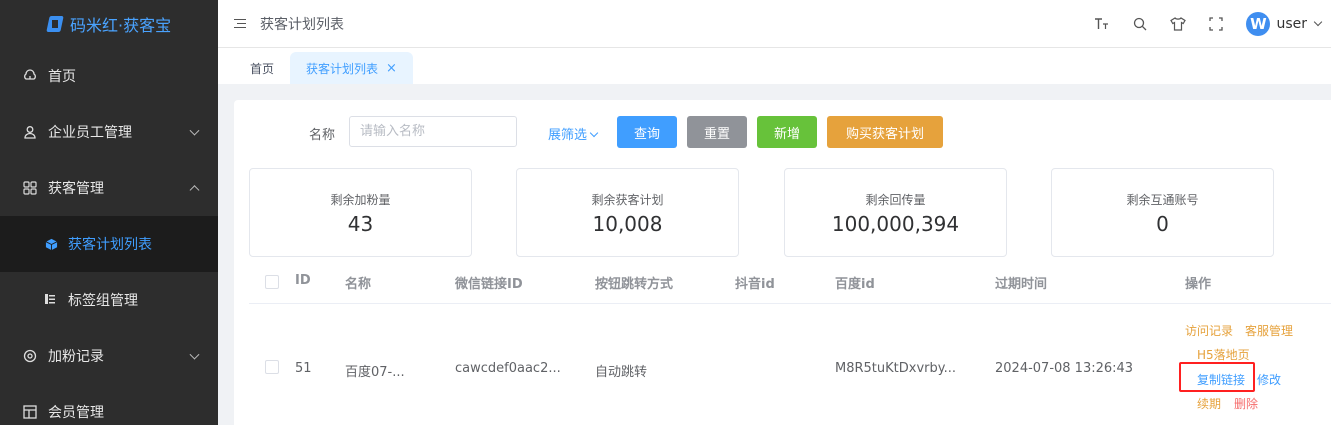 The width and height of the screenshot is (1331, 425). Describe the element at coordinates (787, 132) in the screenshot. I see `add-button: 新增` at that location.